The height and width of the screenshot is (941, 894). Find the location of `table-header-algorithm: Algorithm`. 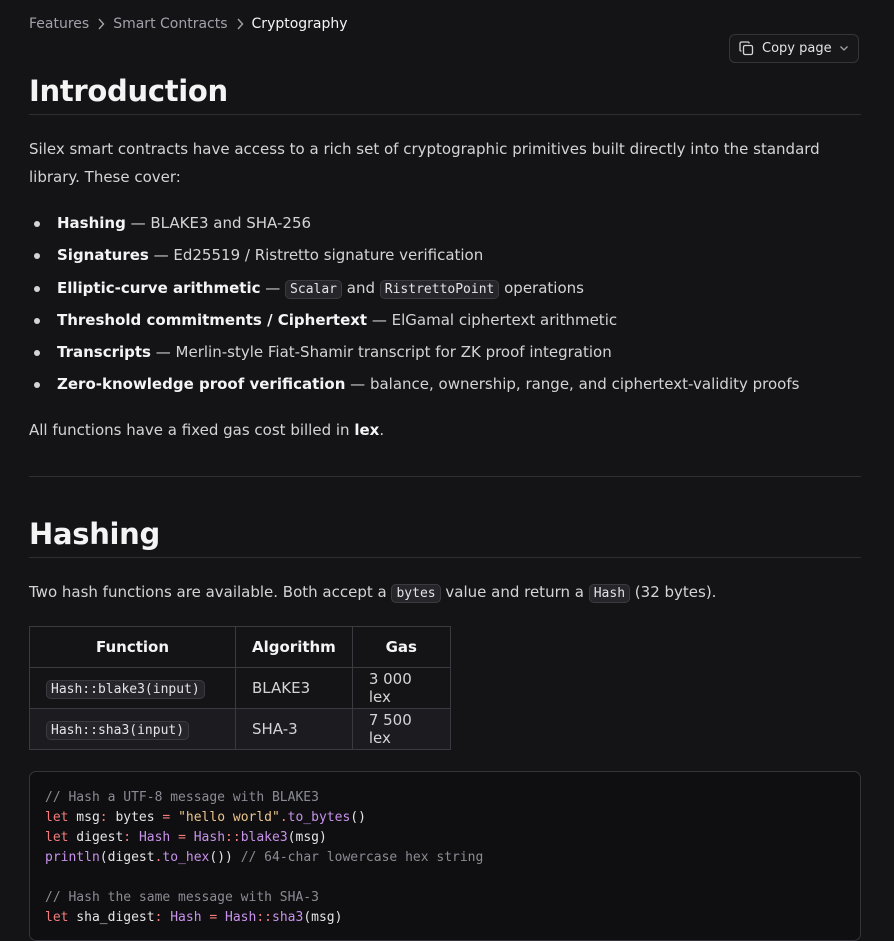

table-header-algorithm: Algorithm is located at coordinates (294, 647).